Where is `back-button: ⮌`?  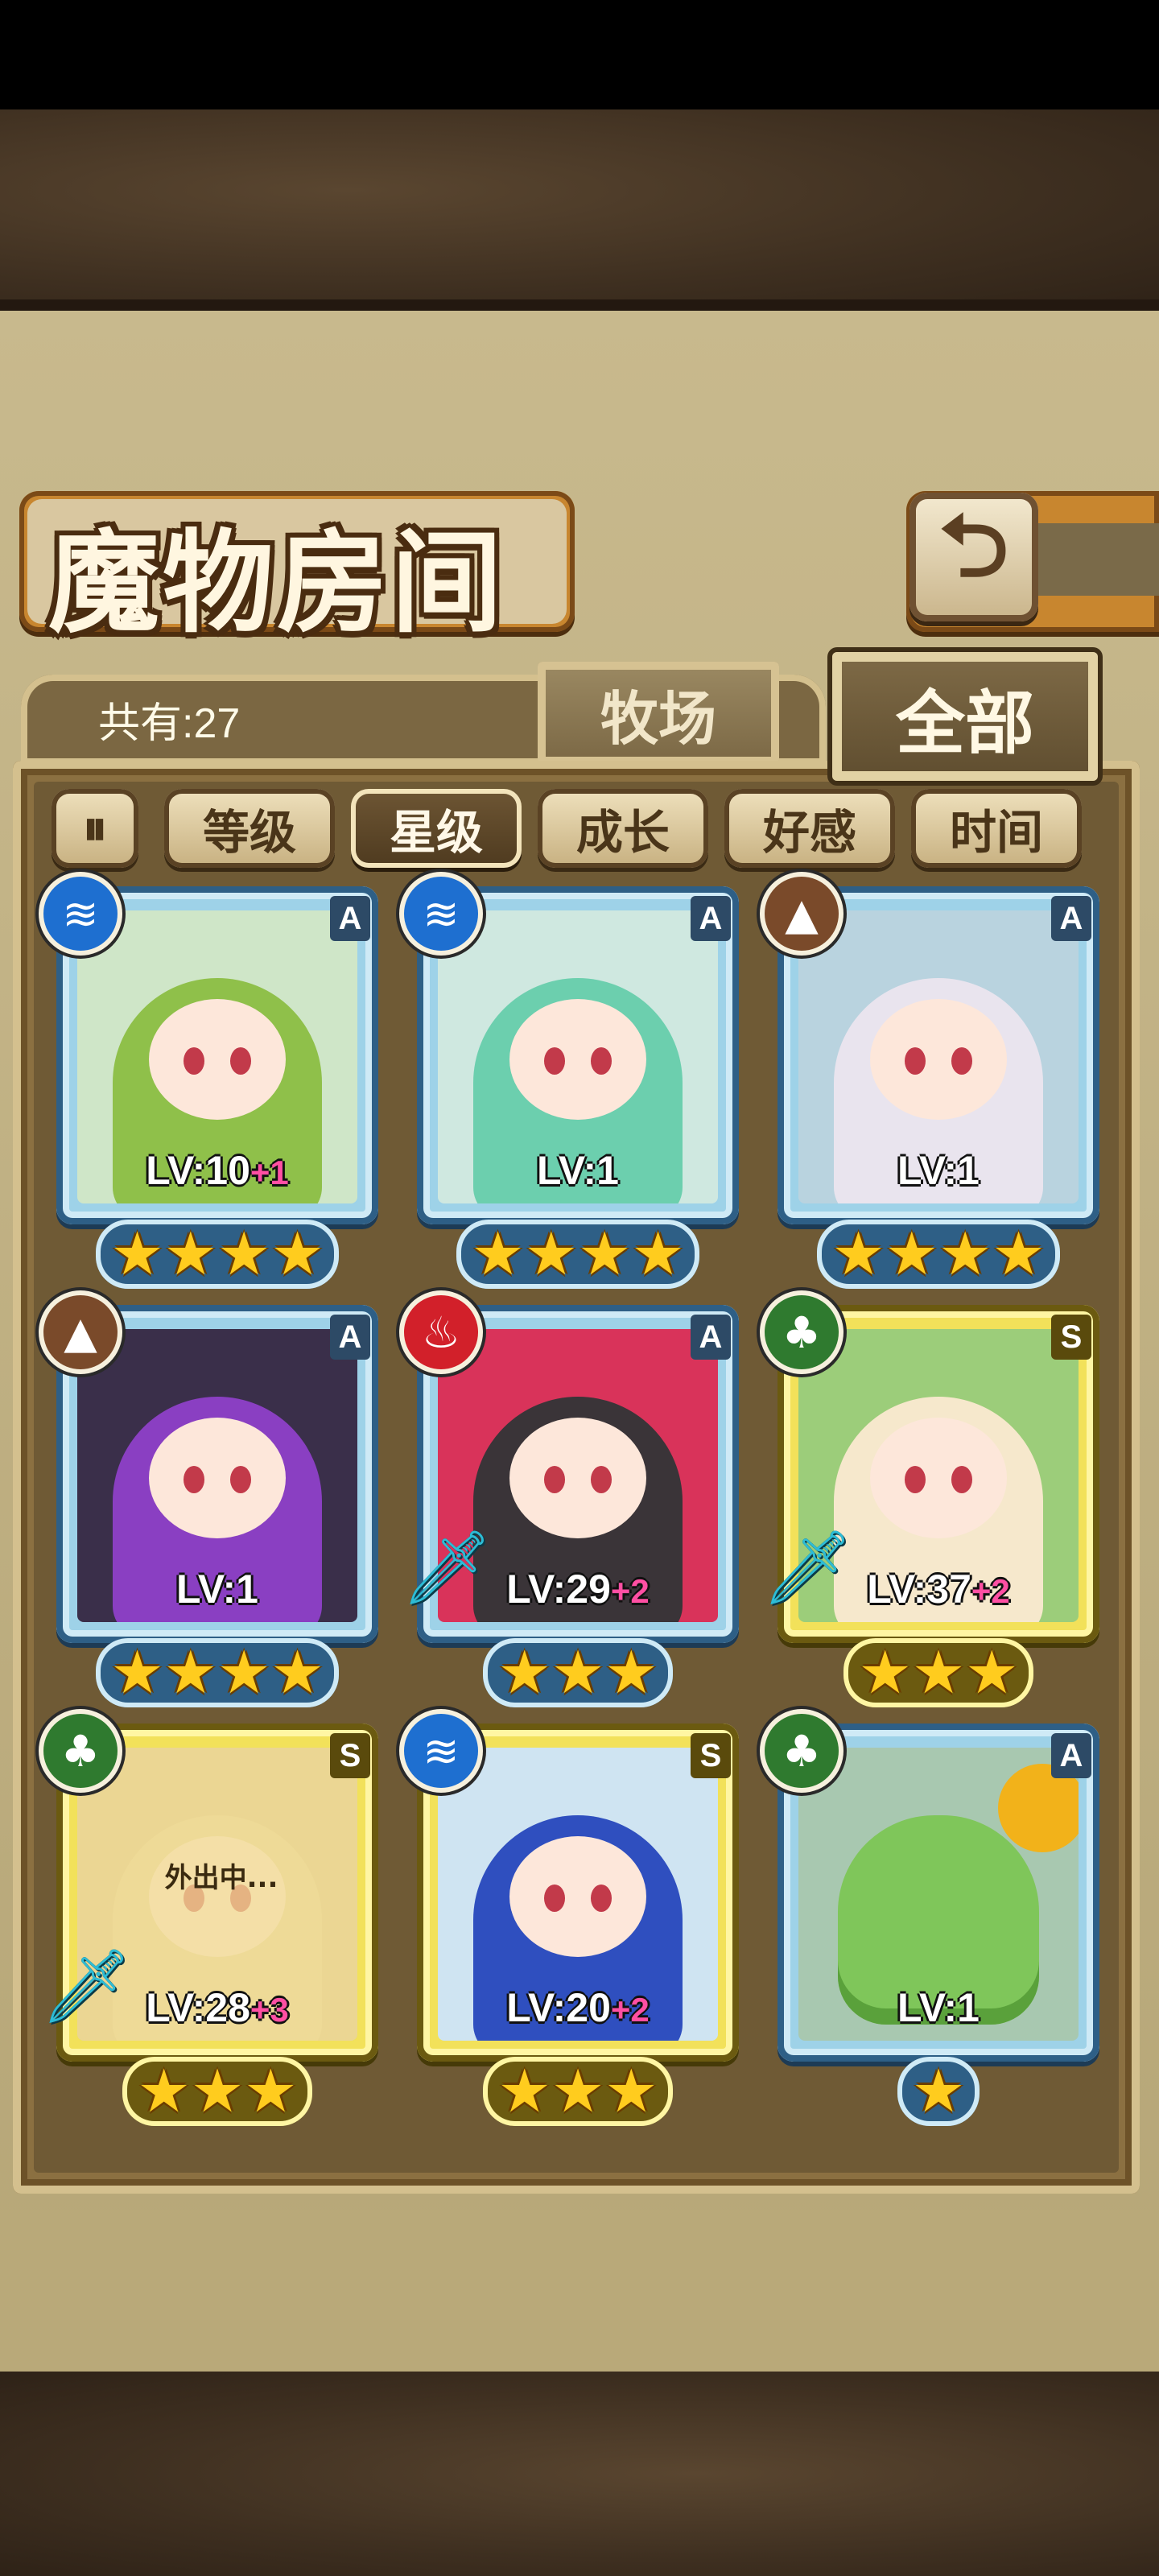
back-button: ⮌ is located at coordinates (973, 557).